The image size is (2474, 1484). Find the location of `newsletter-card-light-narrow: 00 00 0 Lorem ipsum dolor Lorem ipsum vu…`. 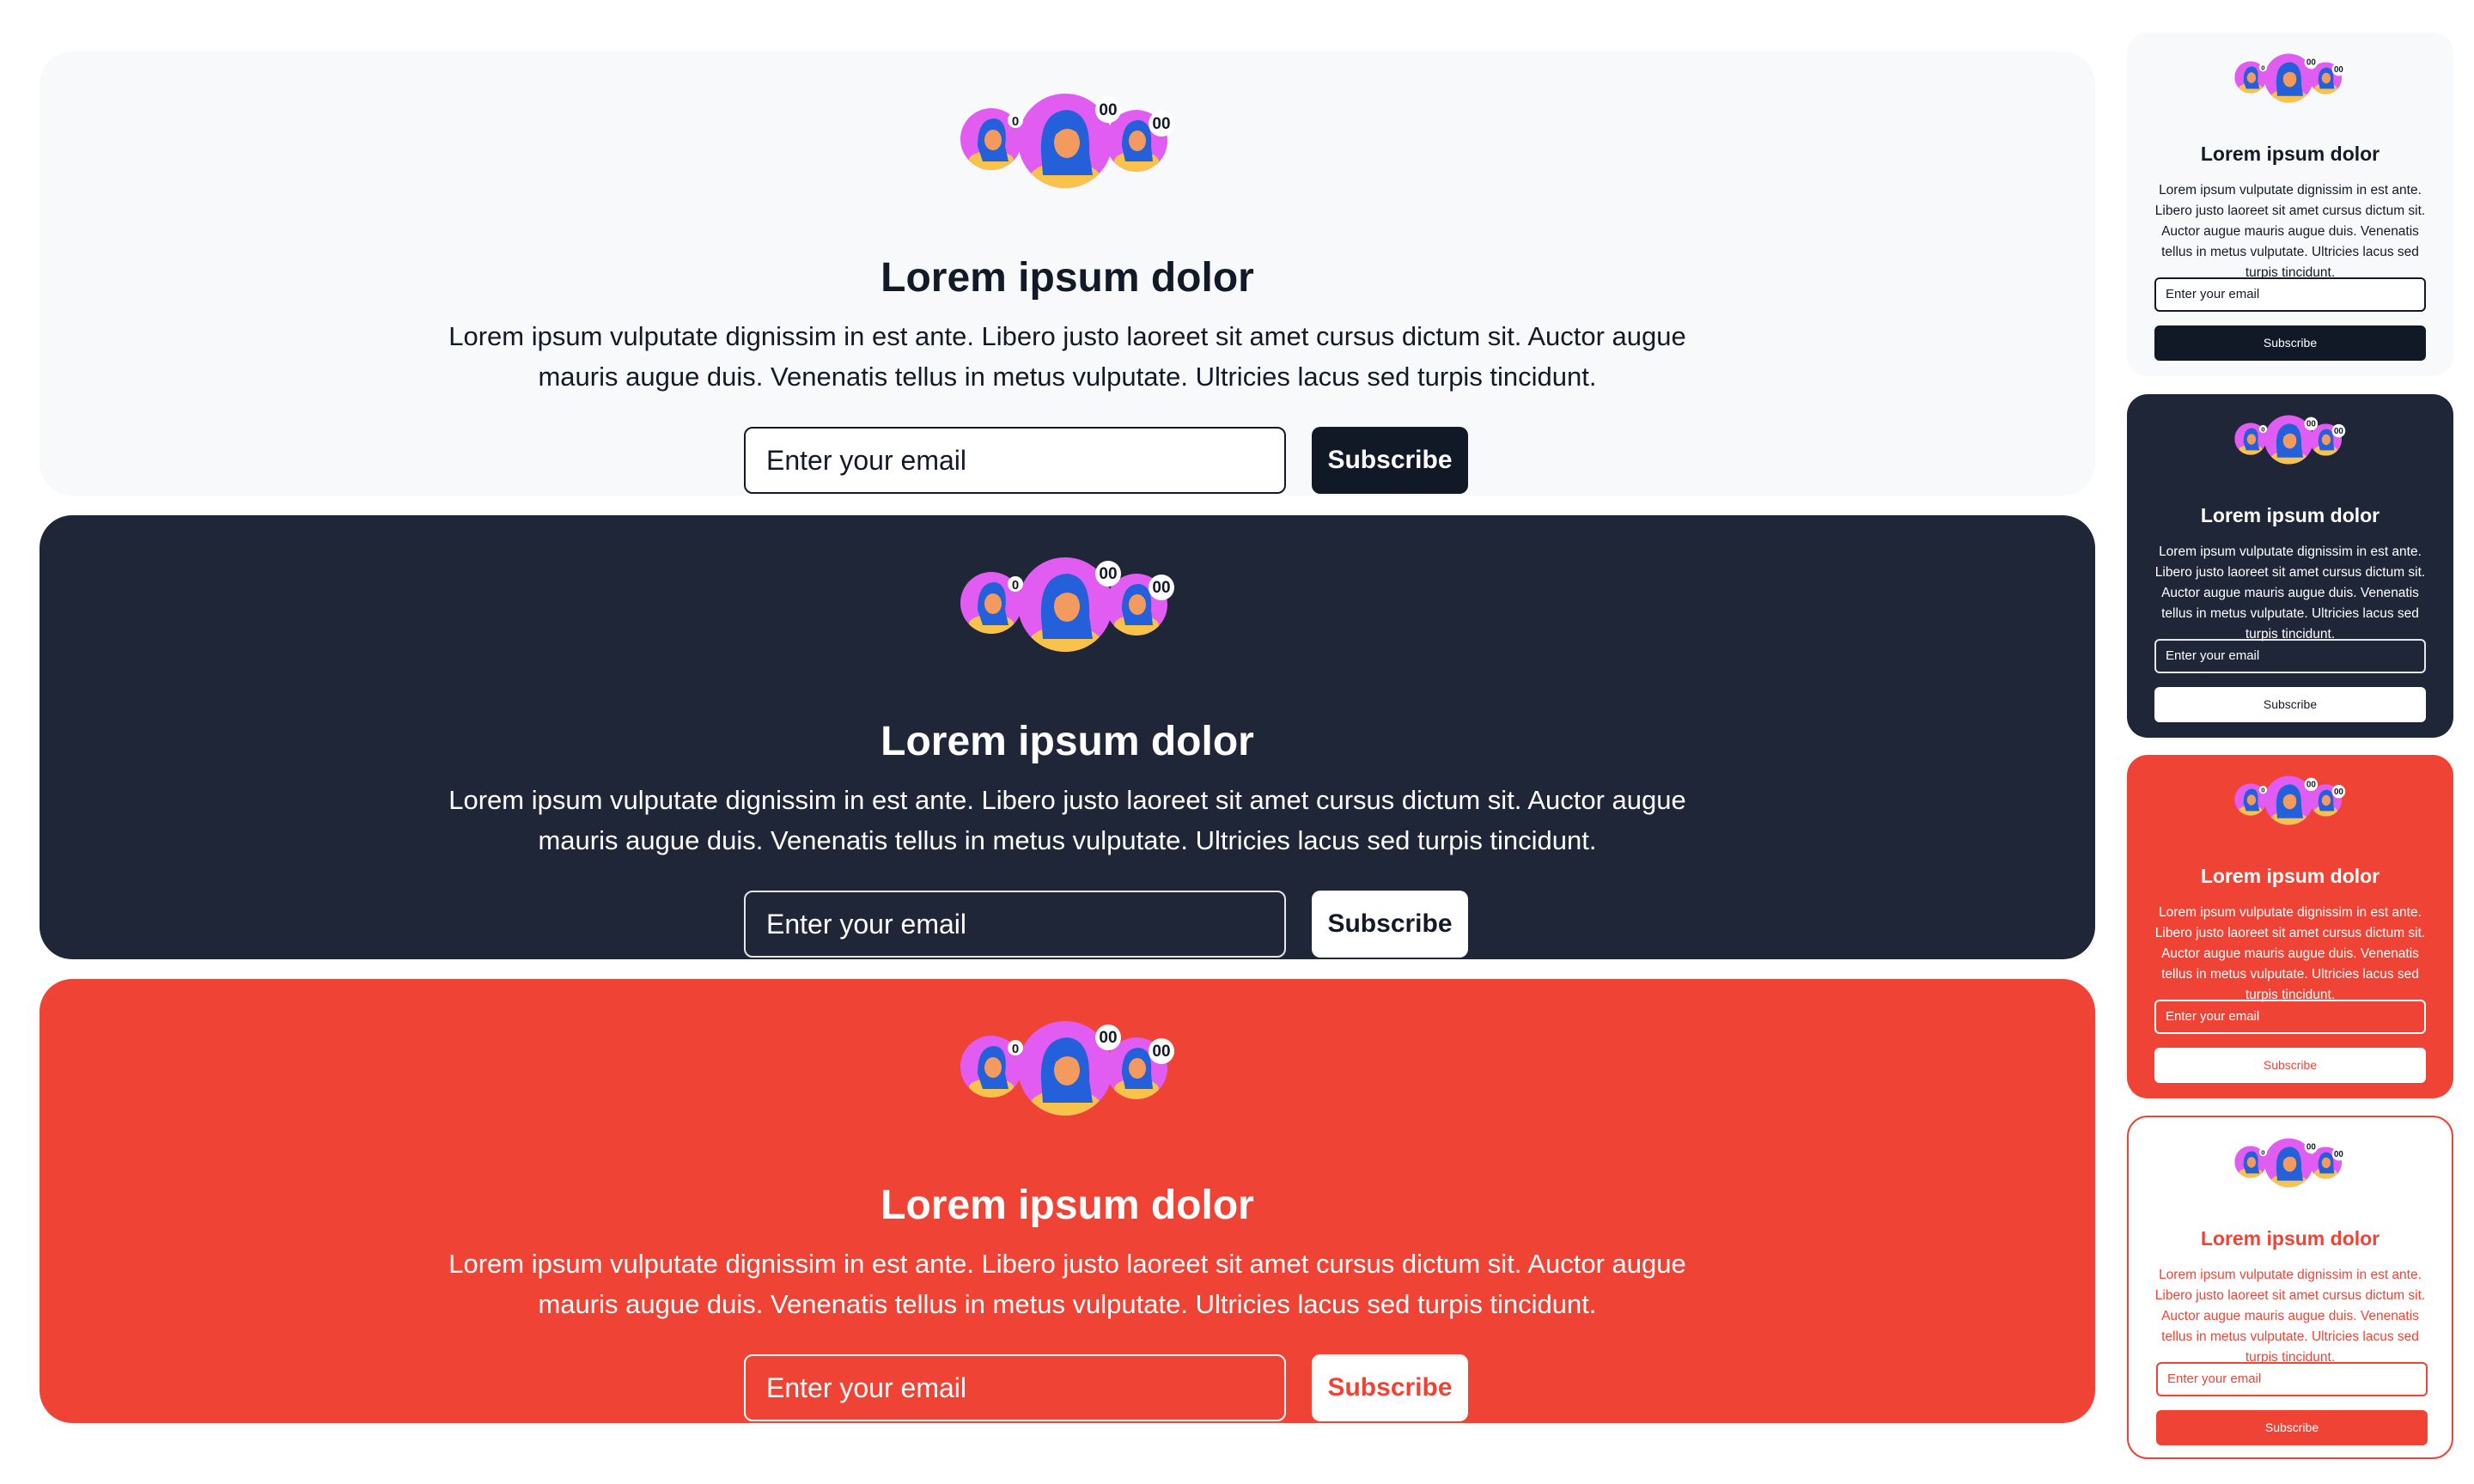

newsletter-card-light-narrow: 00 00 0 Lorem ipsum dolor Lorem ipsum vu… is located at coordinates (2290, 204).